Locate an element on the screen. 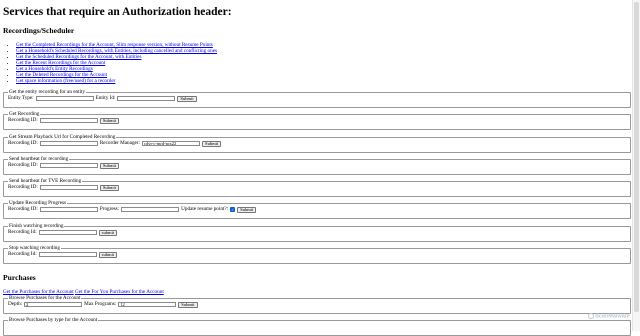 The height and width of the screenshot is (336, 640). heartbeat-submit-button: Submit is located at coordinates (109, 165).